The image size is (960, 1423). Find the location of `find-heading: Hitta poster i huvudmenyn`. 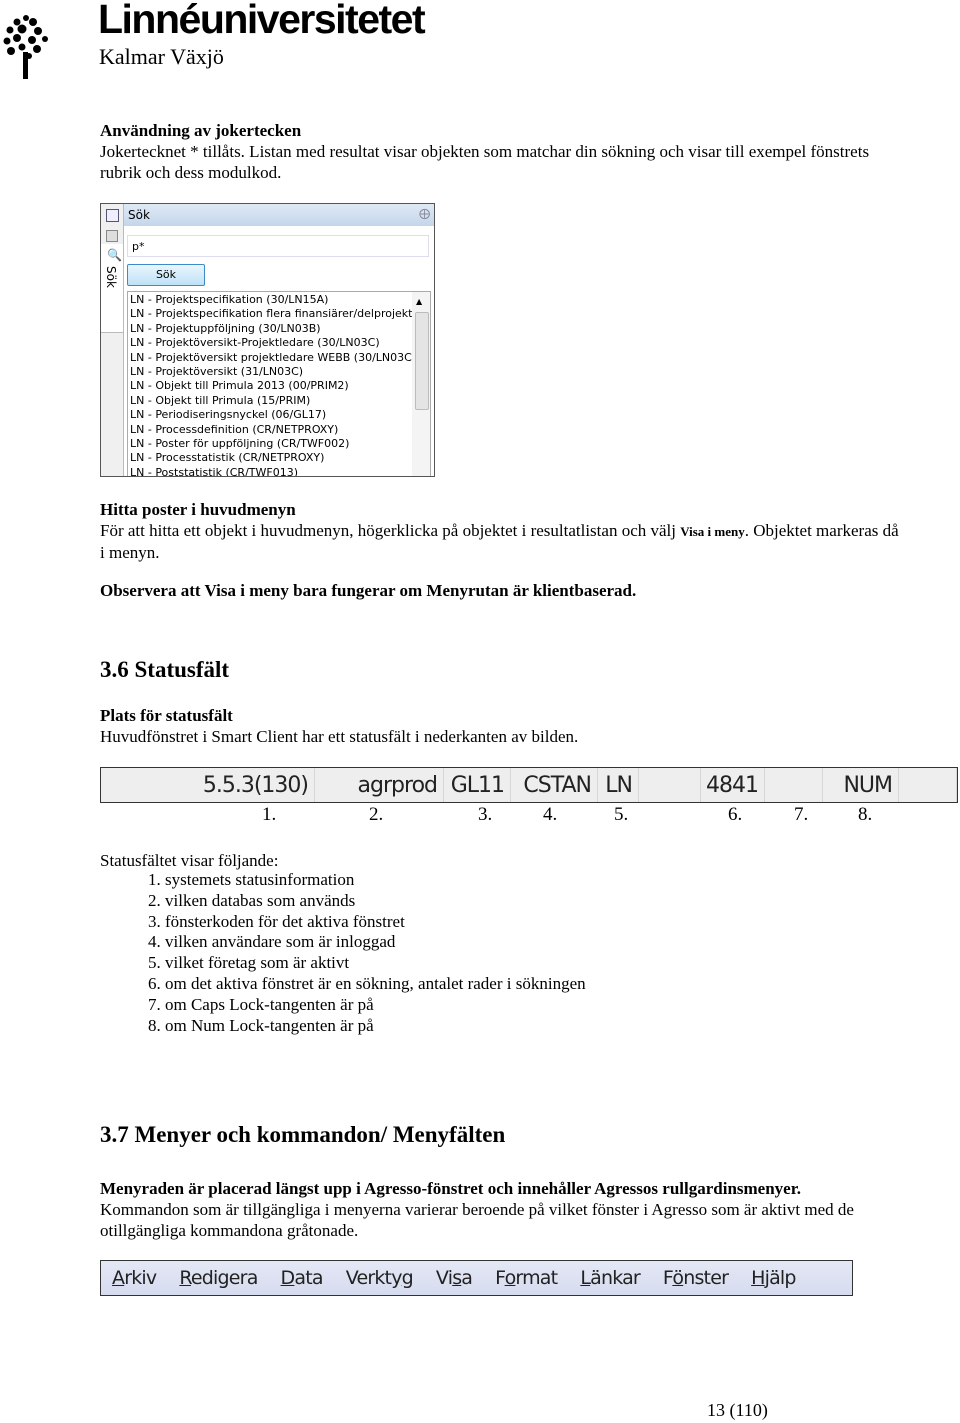

find-heading: Hitta poster i huvudmenyn is located at coordinates (198, 509).